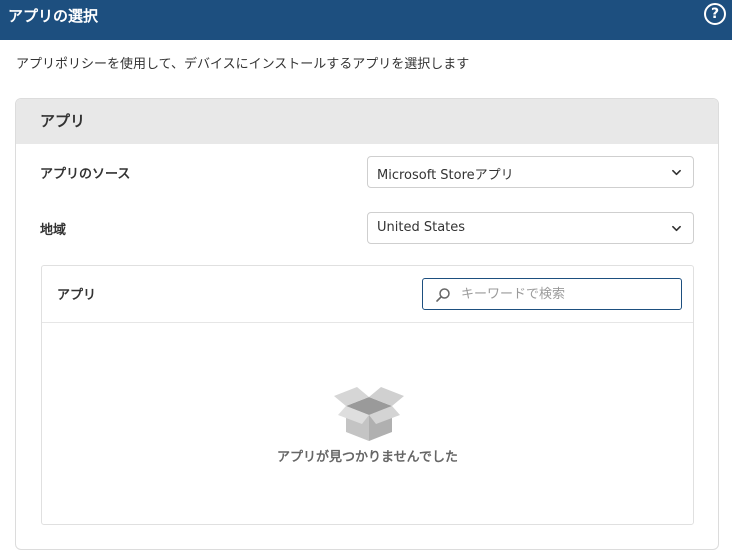 This screenshot has width=732, height=556. I want to click on dialog-title: アプリの選択, so click(53, 16).